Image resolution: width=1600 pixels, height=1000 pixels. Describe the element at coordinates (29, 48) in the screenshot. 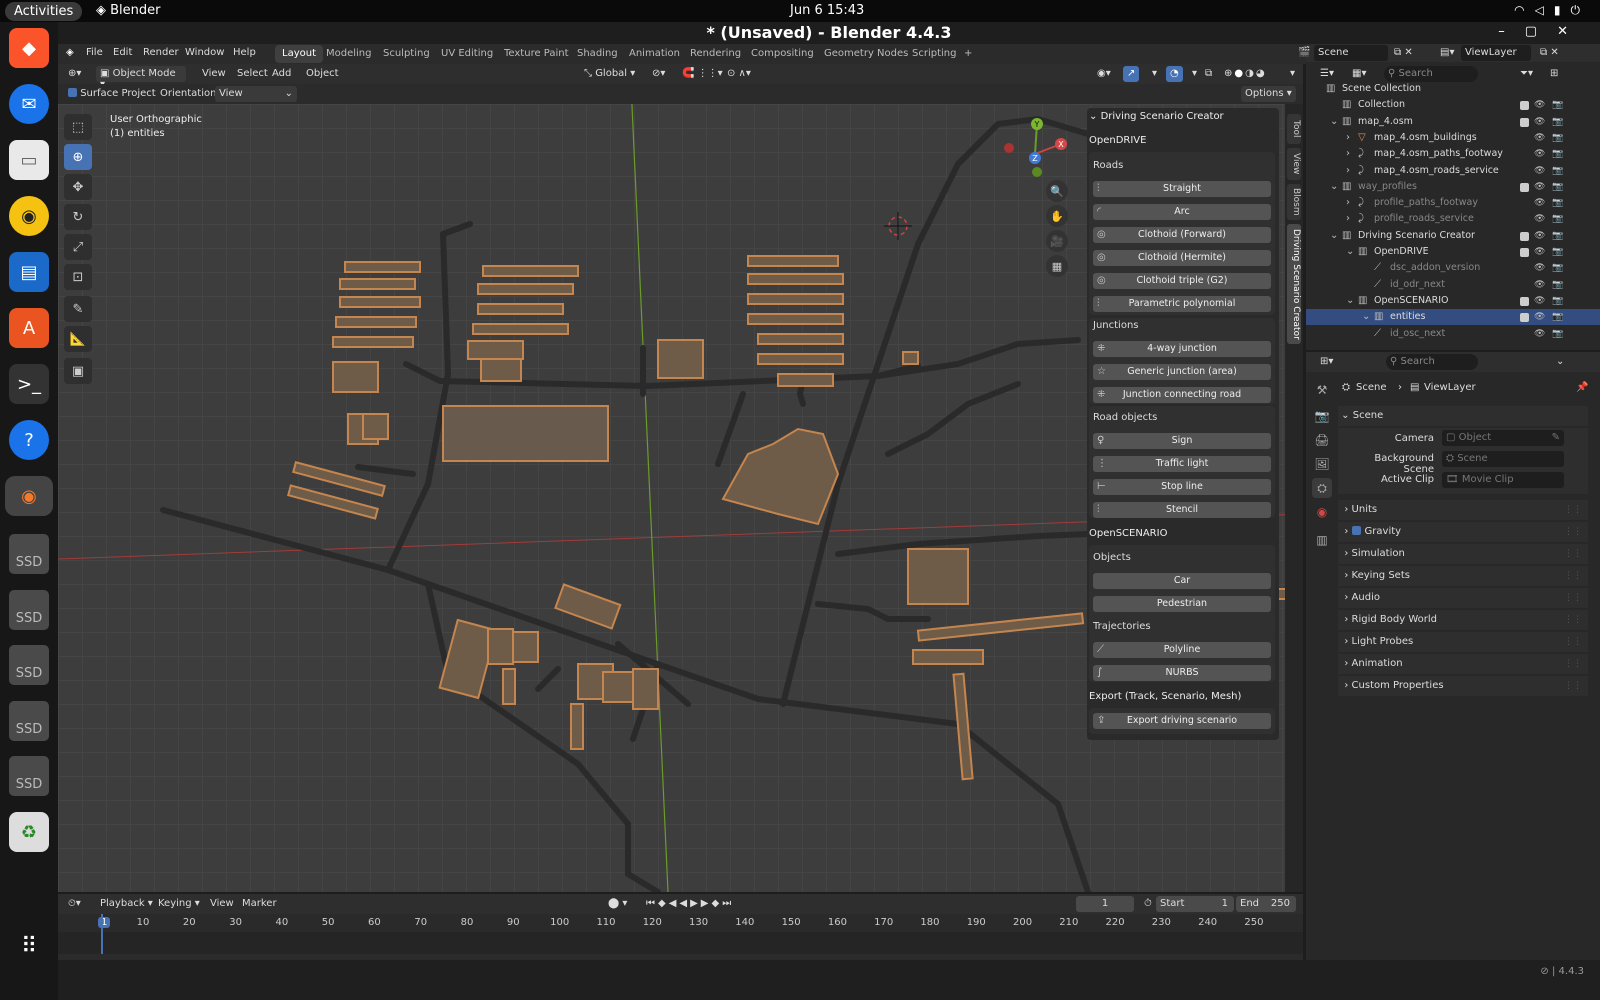

I see `brave-icon: ◆` at that location.